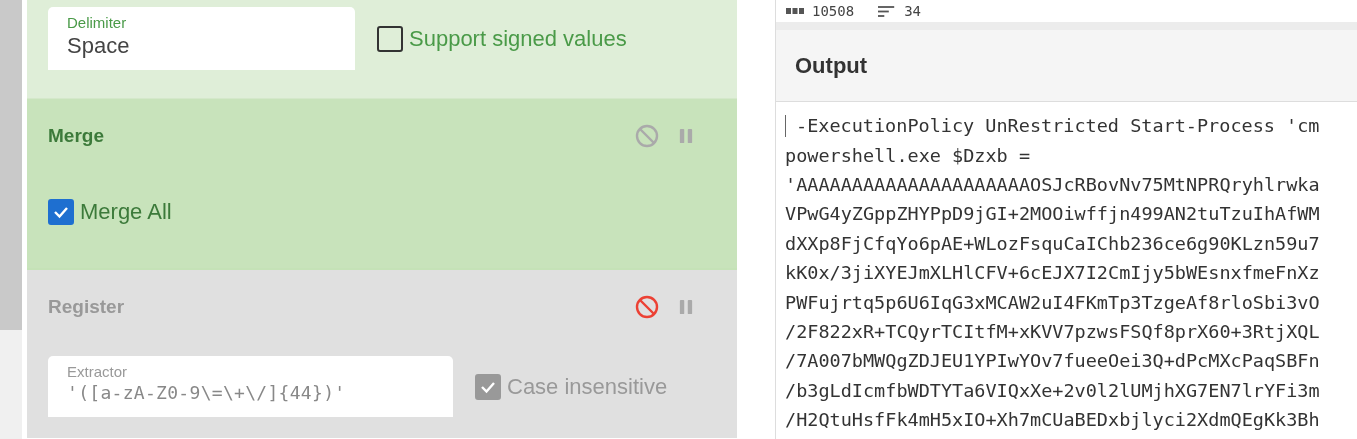 This screenshot has width=1357, height=439. Describe the element at coordinates (1052, 420) in the screenshot. I see `output-line: /H2QtuHsfFk4mH5xIO+Xh7mCUaBEDxbjlyci2XdmQEgKk3Bh` at that location.